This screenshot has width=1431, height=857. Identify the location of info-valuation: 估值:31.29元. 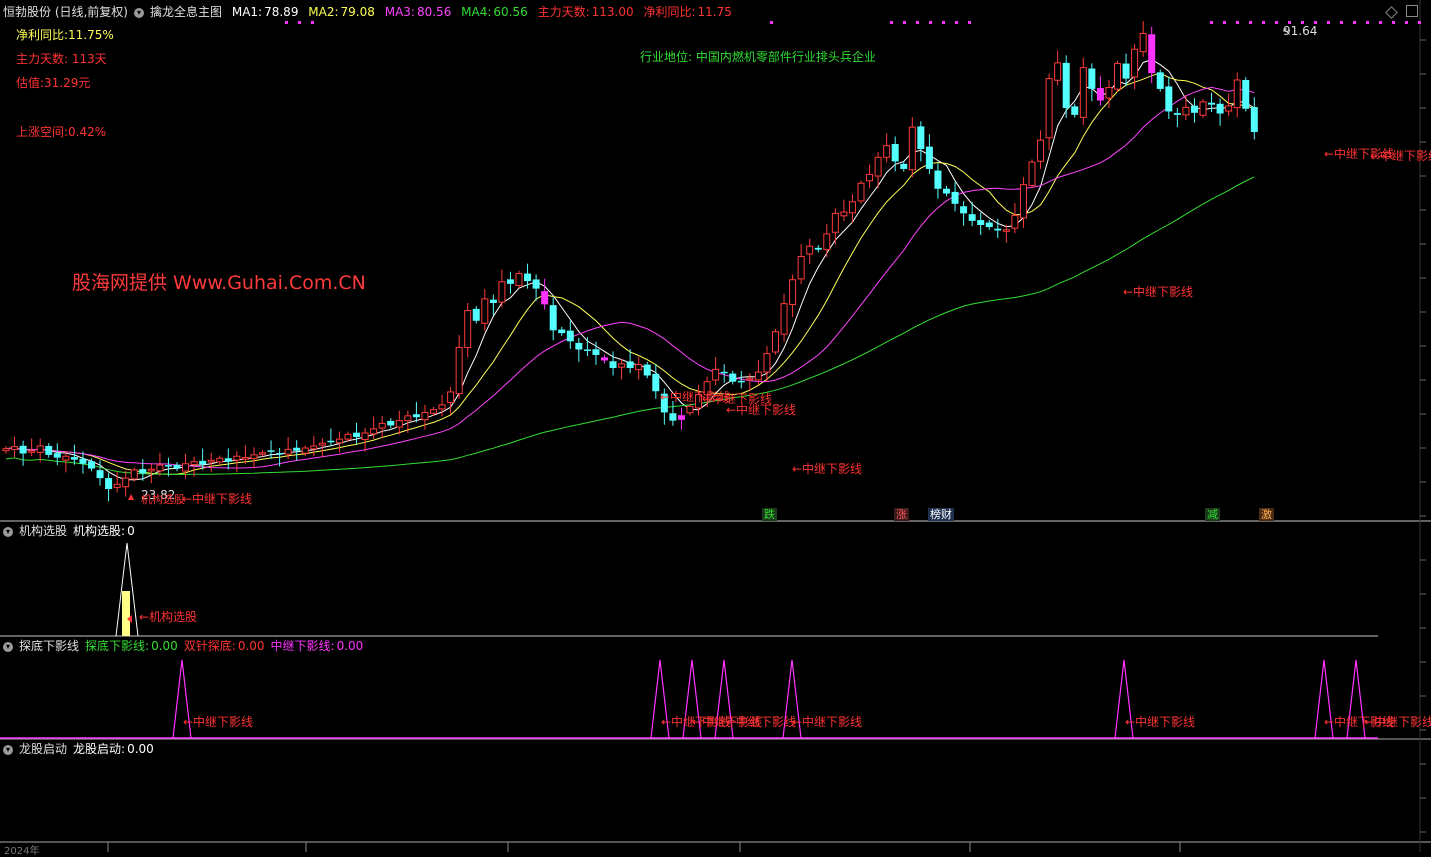
(53, 83).